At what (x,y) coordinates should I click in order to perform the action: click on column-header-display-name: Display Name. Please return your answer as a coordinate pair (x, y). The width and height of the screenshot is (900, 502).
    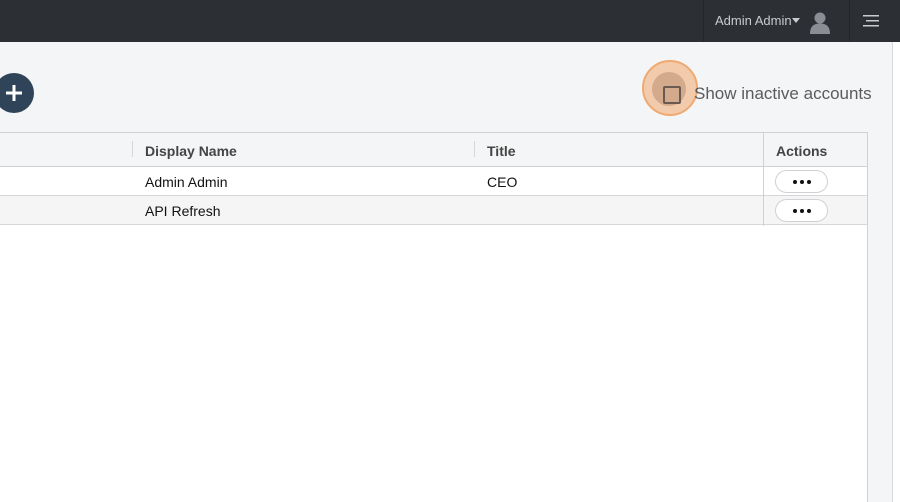
    Looking at the image, I should click on (191, 151).